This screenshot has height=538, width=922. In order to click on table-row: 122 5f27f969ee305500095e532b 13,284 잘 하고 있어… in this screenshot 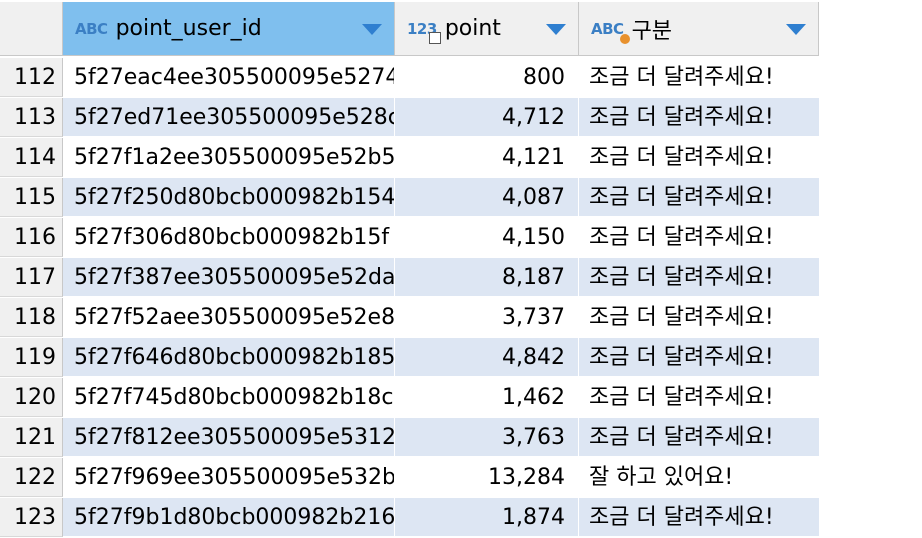, I will do `click(461, 478)`.